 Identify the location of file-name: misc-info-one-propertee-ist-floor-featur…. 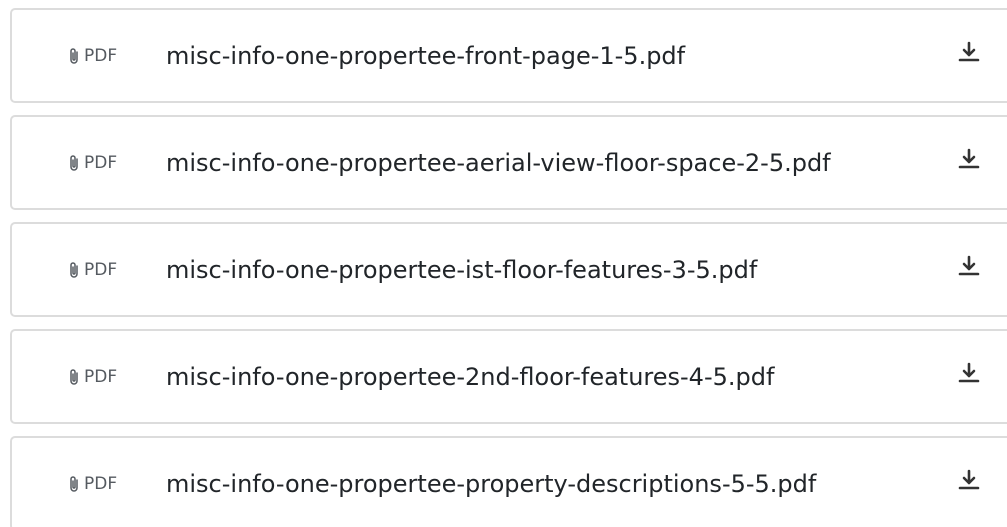
(461, 269).